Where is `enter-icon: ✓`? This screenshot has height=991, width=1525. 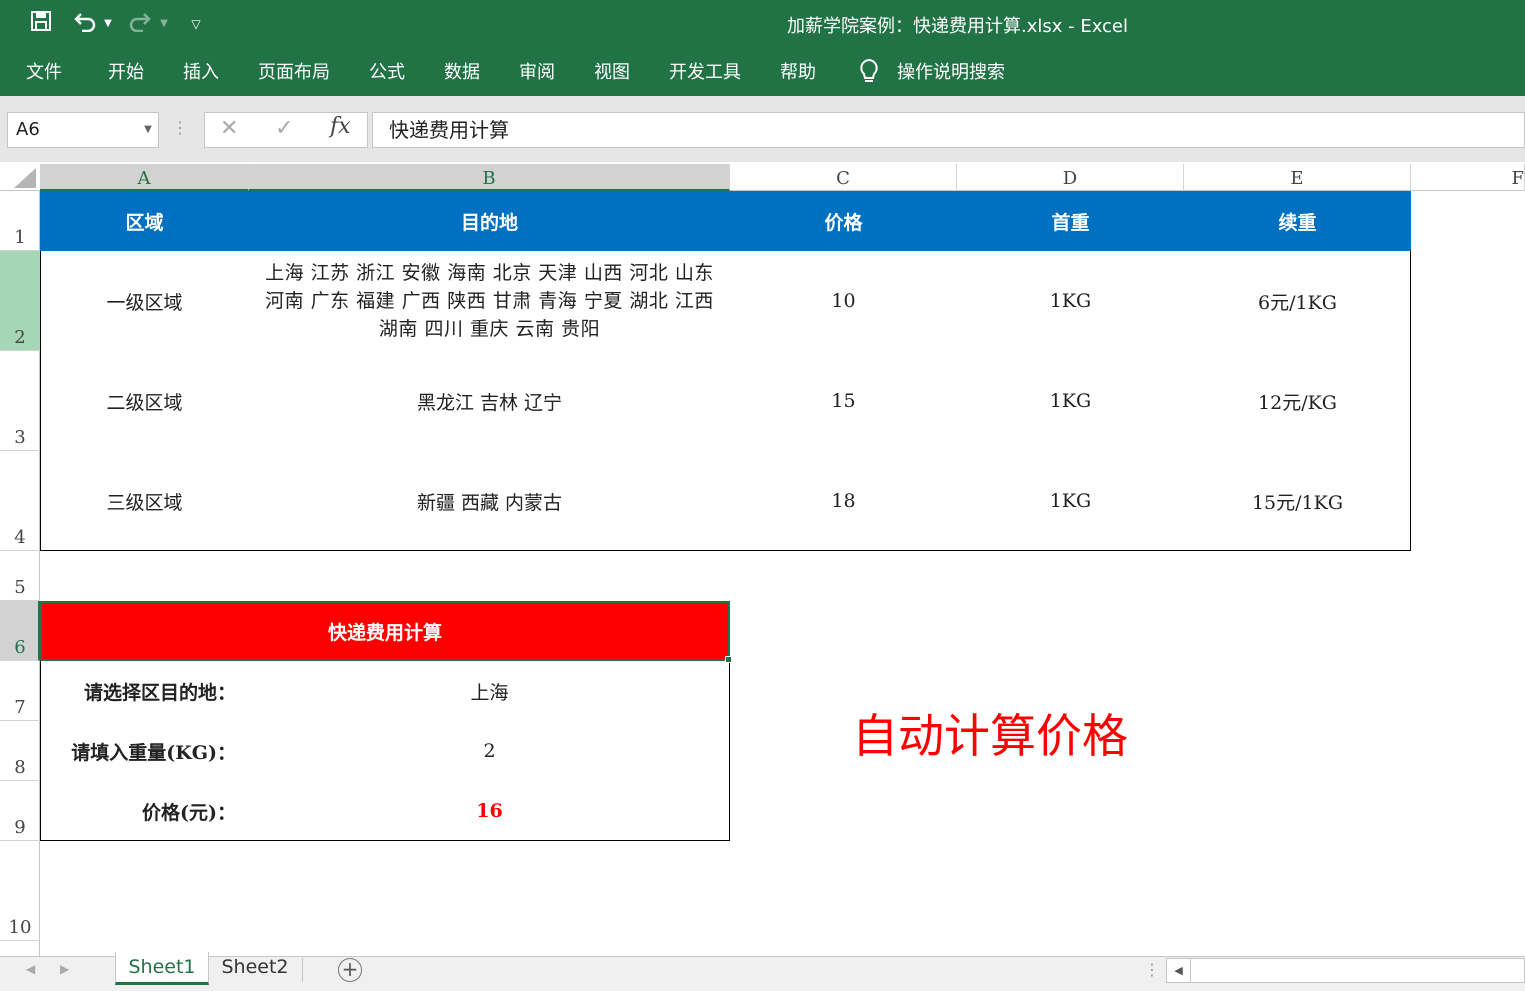
enter-icon: ✓ is located at coordinates (284, 128).